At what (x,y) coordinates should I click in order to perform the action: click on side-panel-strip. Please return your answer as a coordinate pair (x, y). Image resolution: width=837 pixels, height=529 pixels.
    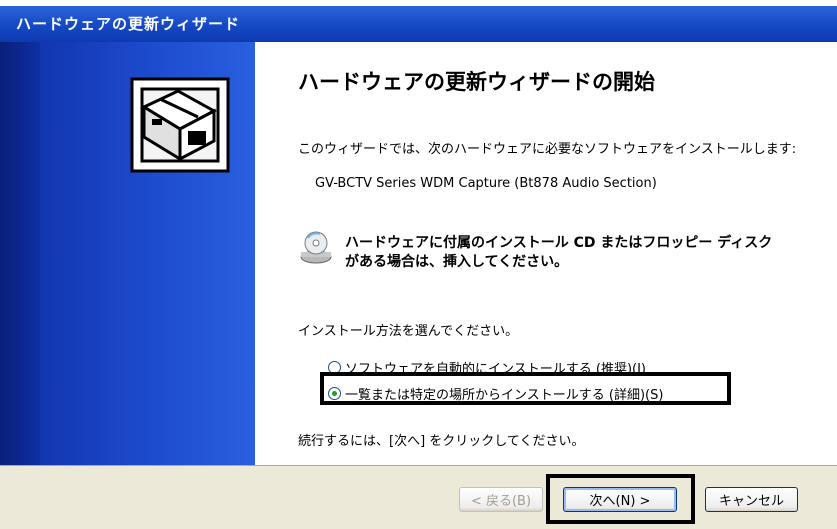
    Looking at the image, I should click on (20, 253).